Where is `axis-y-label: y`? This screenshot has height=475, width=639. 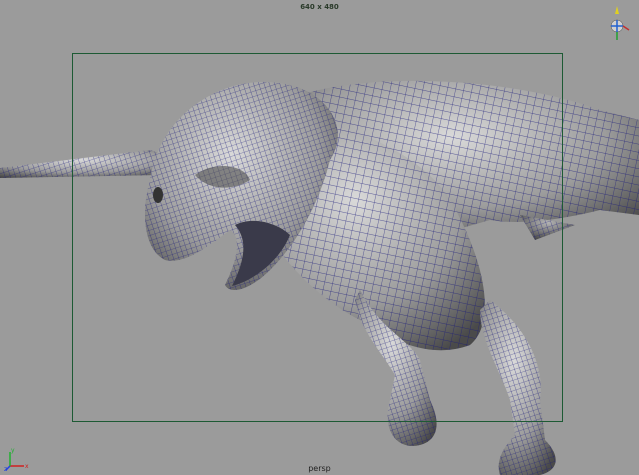
axis-y-label: y is located at coordinates (13, 450).